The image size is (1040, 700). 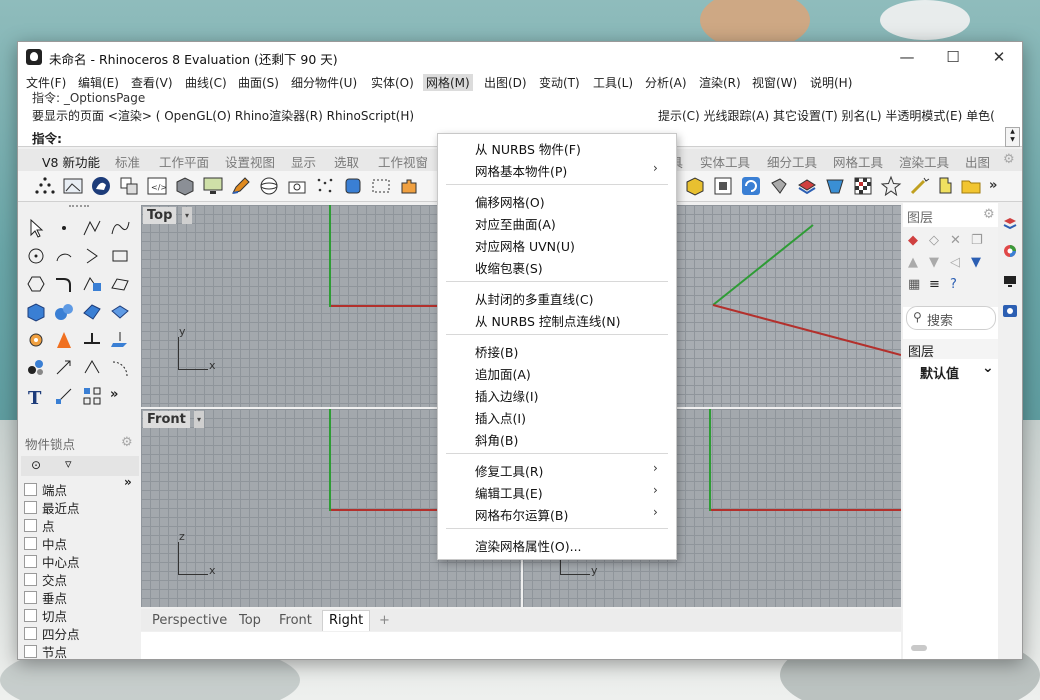 I want to click on menu-subd: 细分物件(U), so click(x=324, y=82).